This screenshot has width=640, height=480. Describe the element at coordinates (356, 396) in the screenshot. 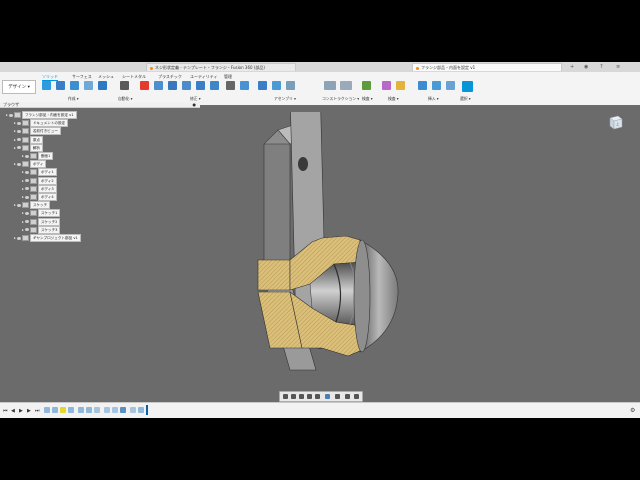

I see `environment-icon` at that location.